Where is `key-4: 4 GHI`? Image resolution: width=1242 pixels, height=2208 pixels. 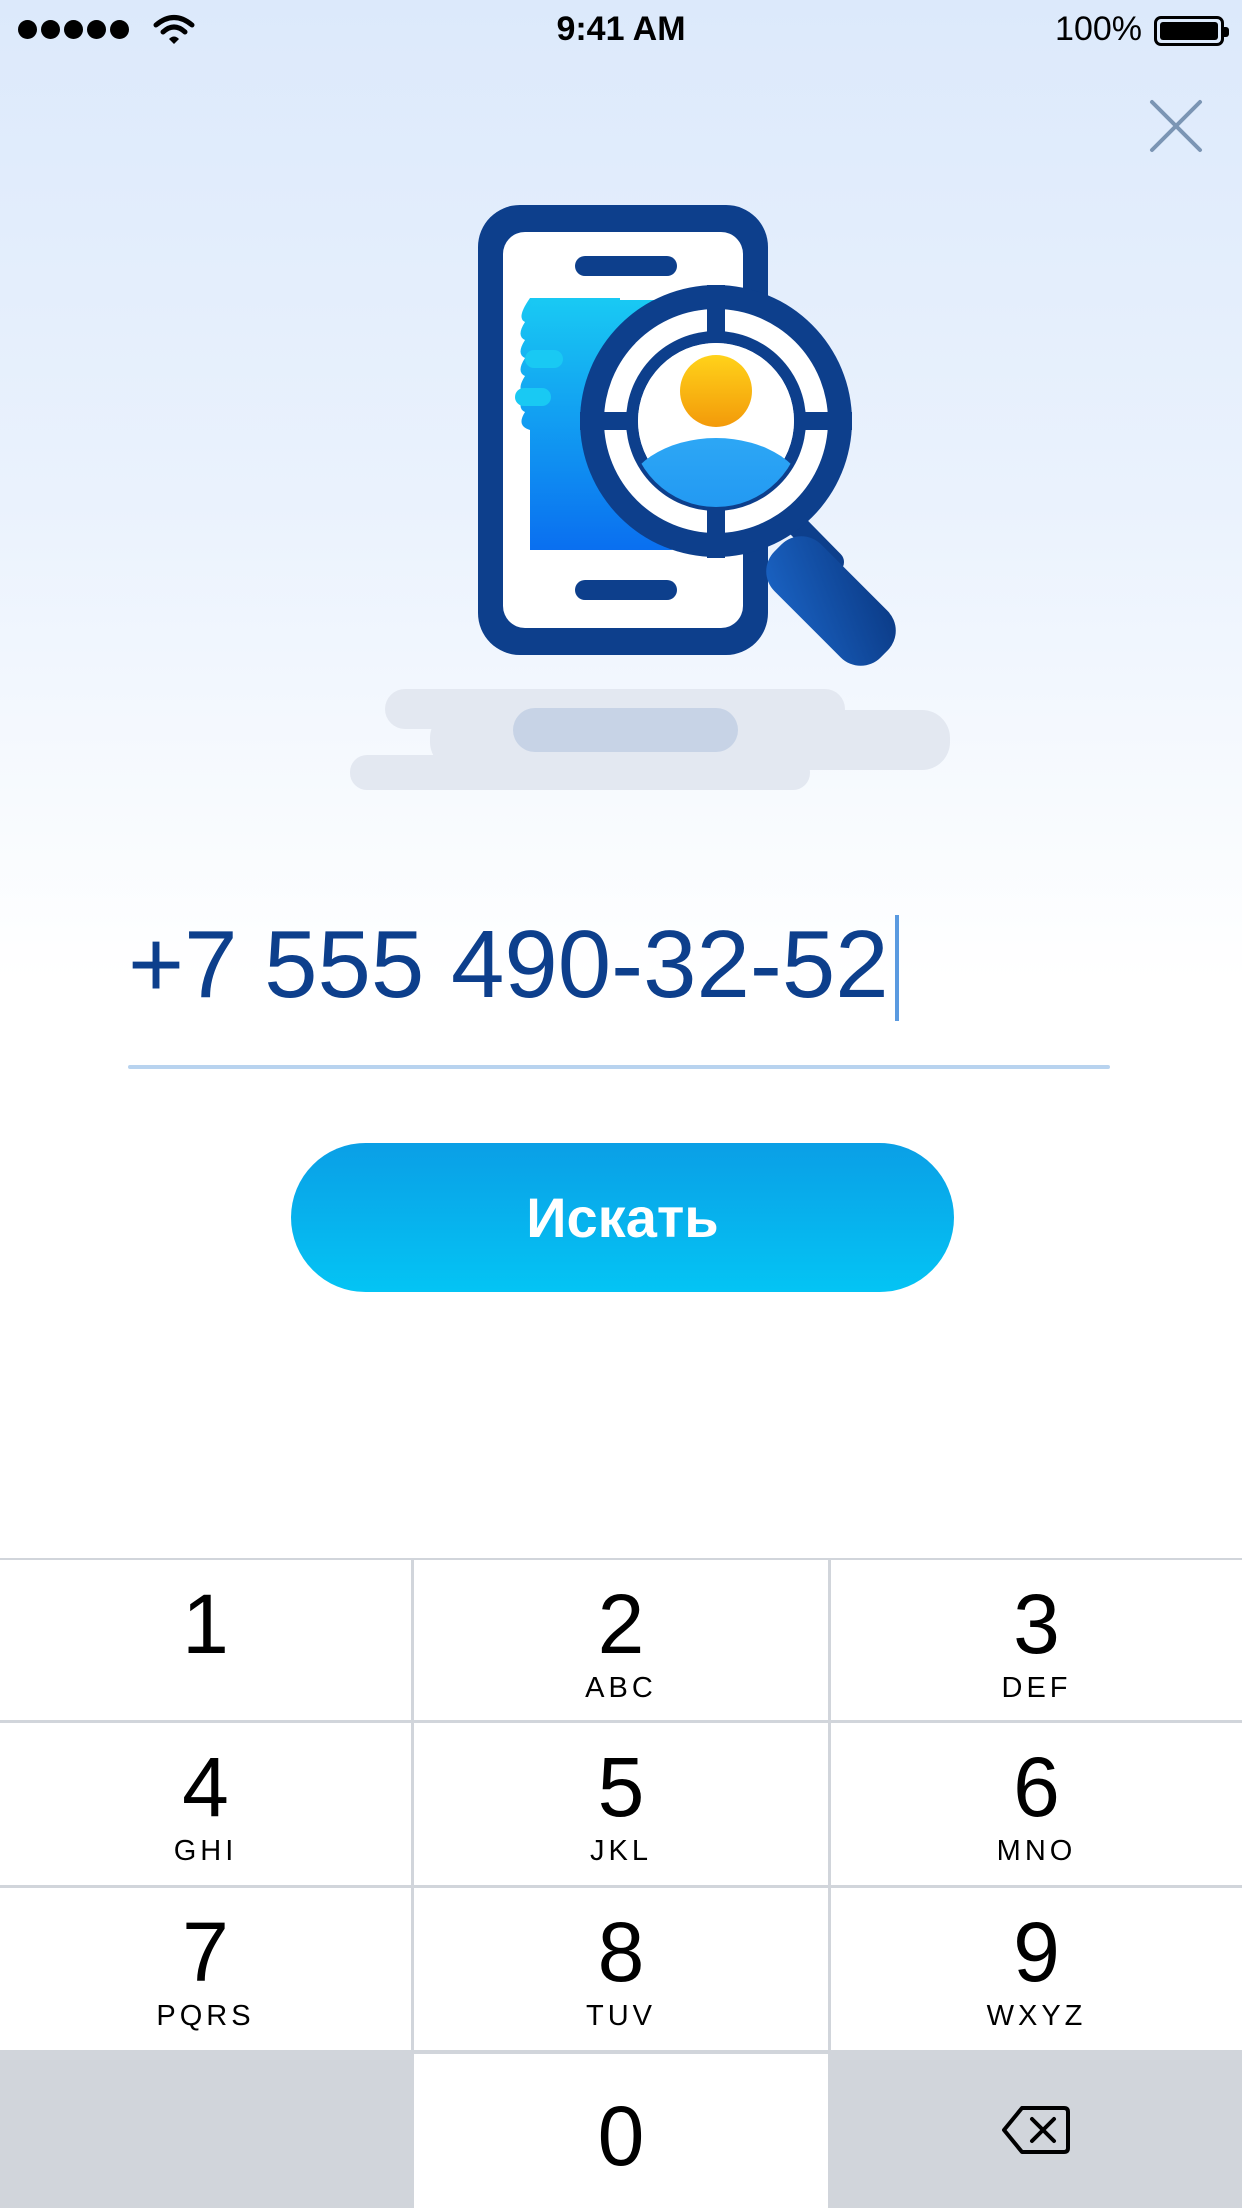
key-4: 4 GHI is located at coordinates (205, 1804).